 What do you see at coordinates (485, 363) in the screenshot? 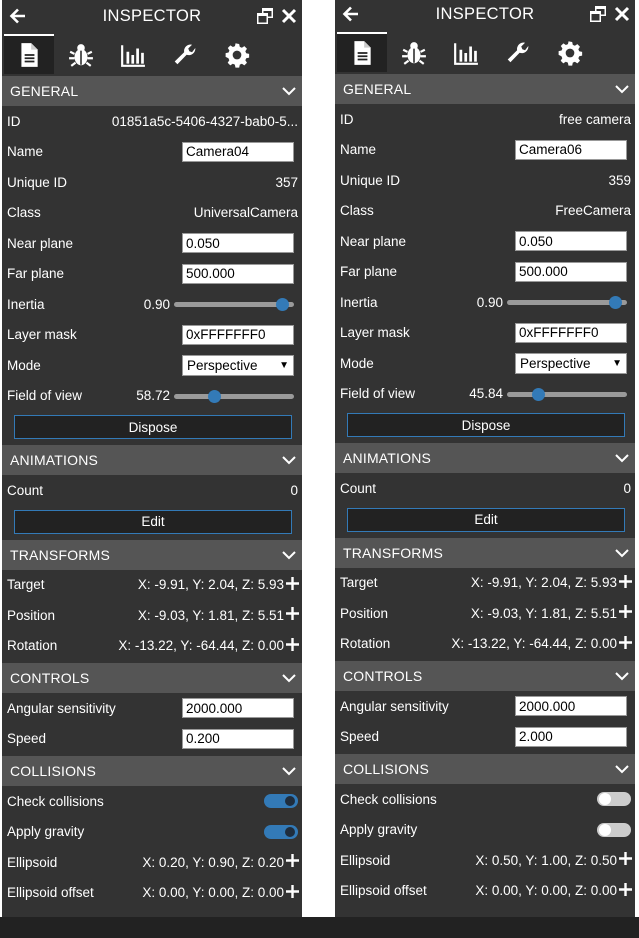
I see `property-mode: Mode Perspective ▼` at bounding box center [485, 363].